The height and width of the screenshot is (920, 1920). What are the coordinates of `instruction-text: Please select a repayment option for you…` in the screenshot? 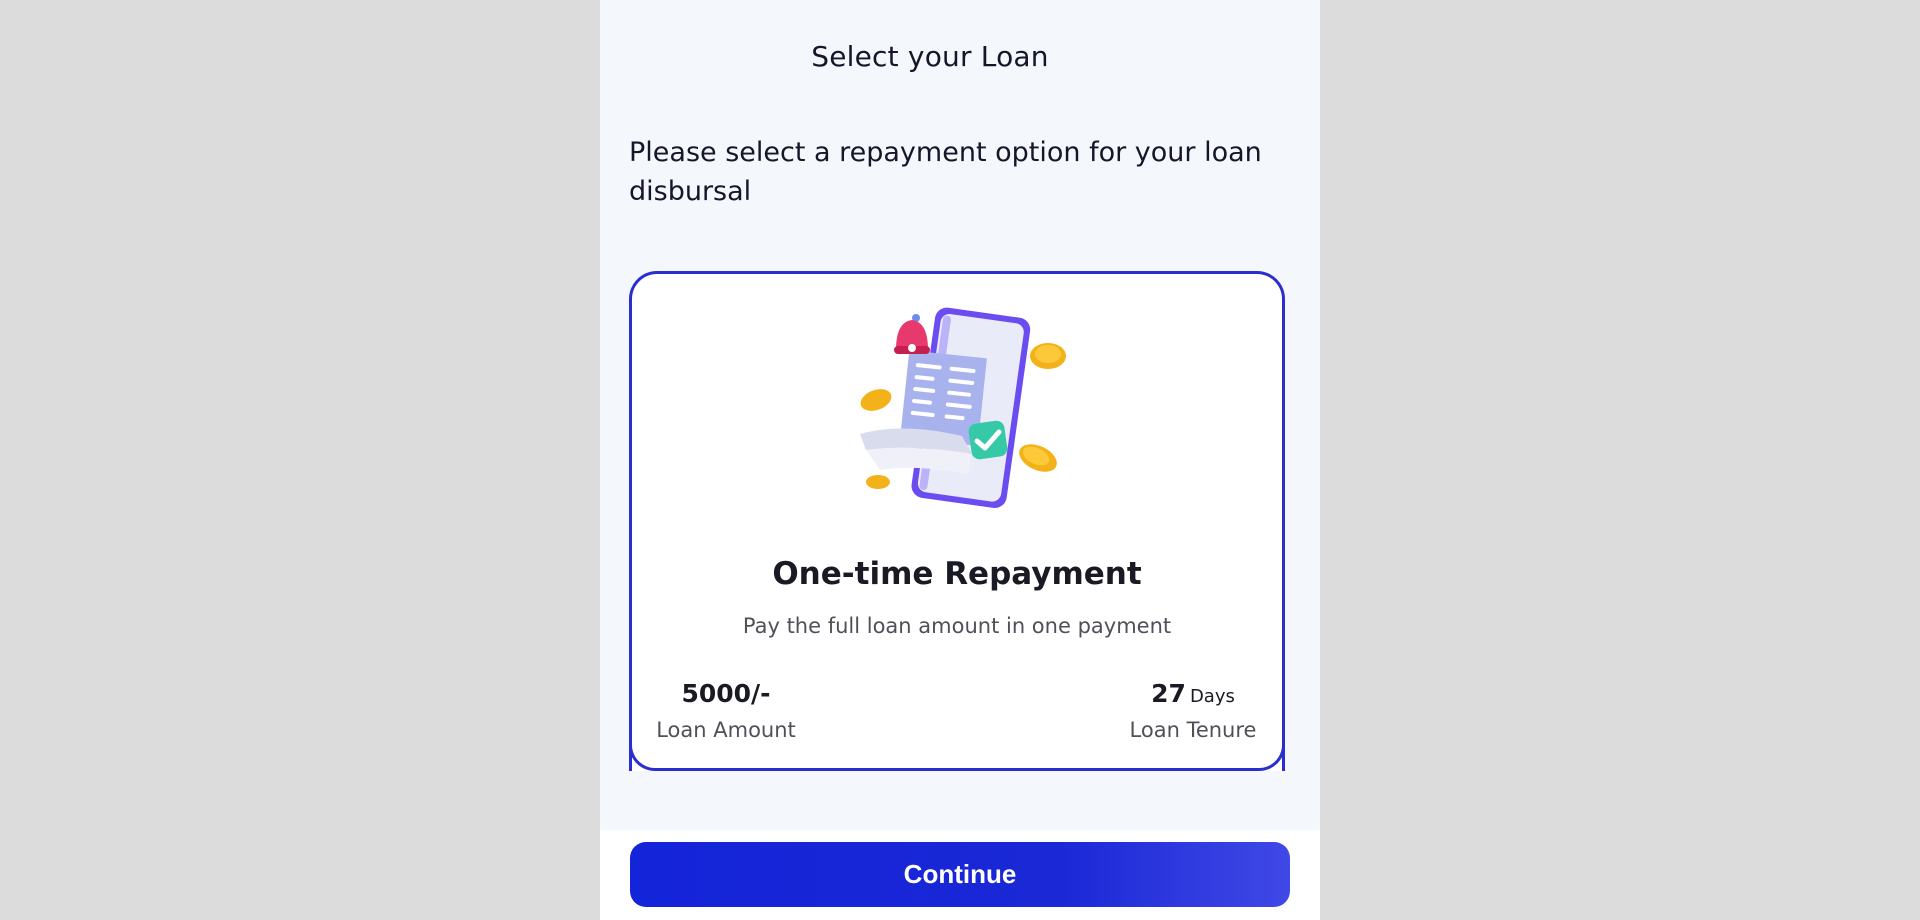 It's located at (945, 172).